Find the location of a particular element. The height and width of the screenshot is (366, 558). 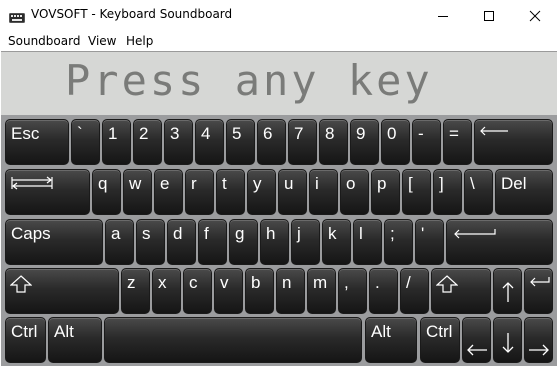

key-semicolon: ; is located at coordinates (398, 242).